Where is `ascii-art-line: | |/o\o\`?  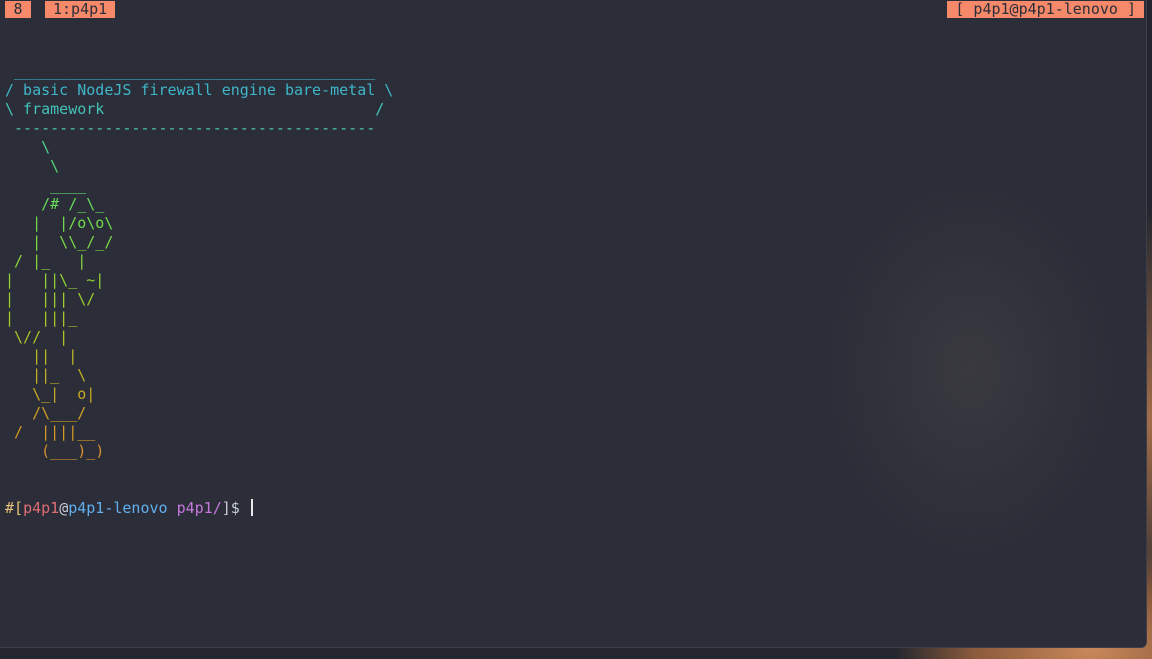 ascii-art-line: | |/o\o\ is located at coordinates (59, 223).